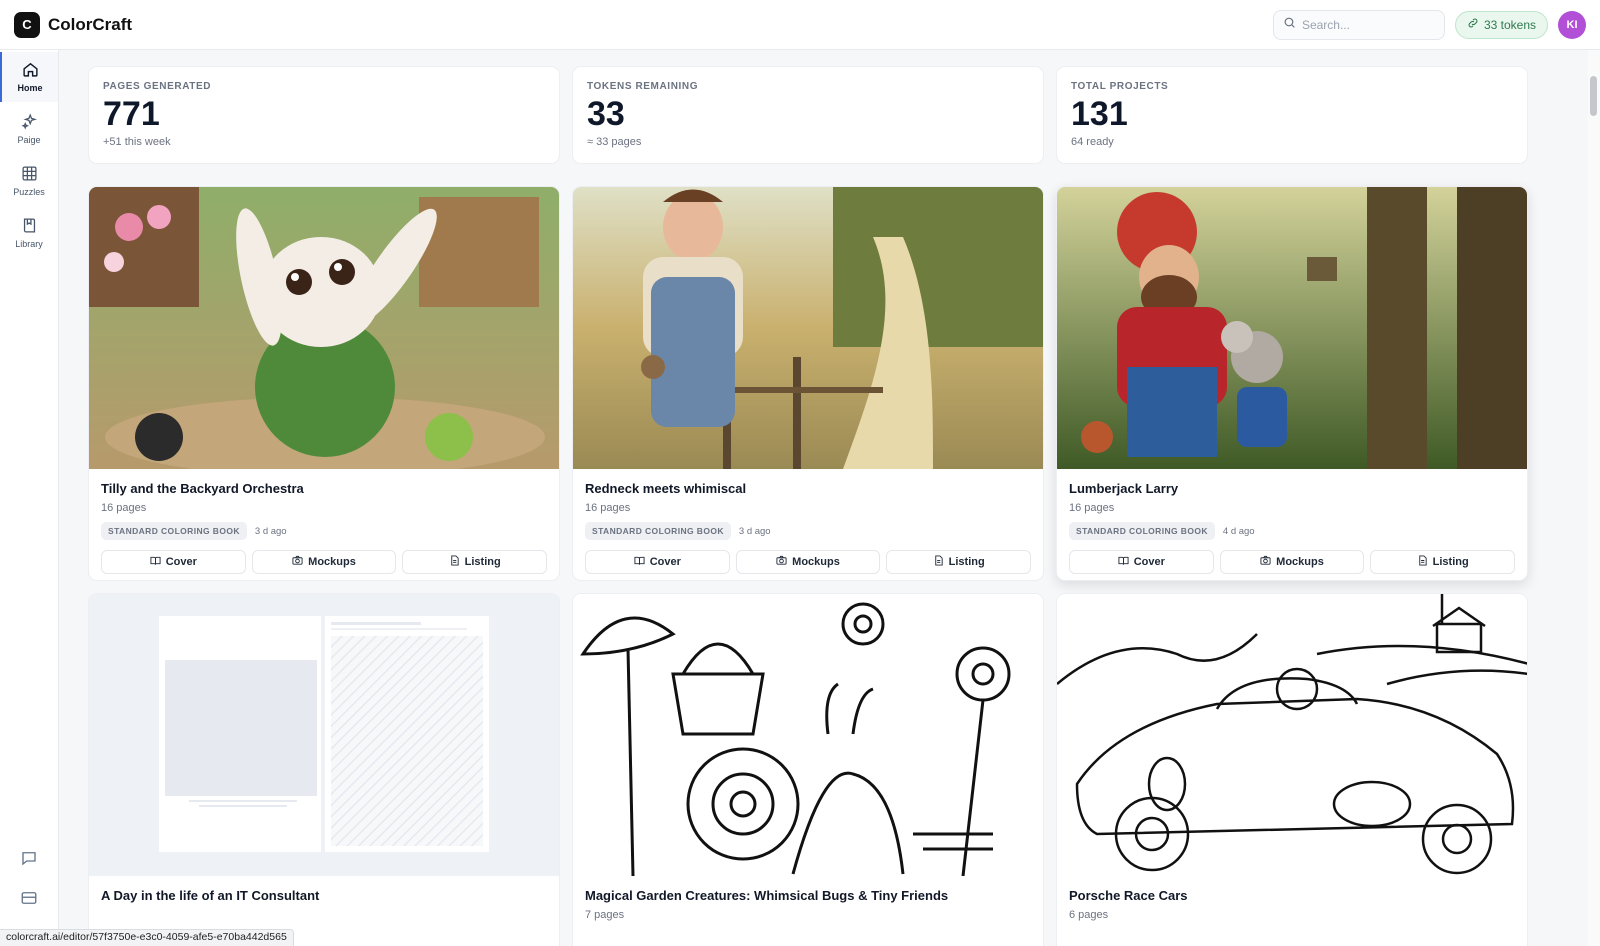 The width and height of the screenshot is (1600, 946). I want to click on app-logo: C, so click(27, 24).